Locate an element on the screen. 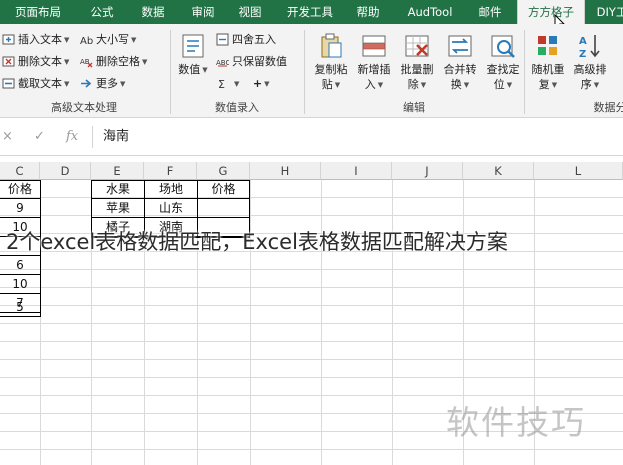 This screenshot has width=623, height=465. numeric-label: 数值 is located at coordinates (189, 69).